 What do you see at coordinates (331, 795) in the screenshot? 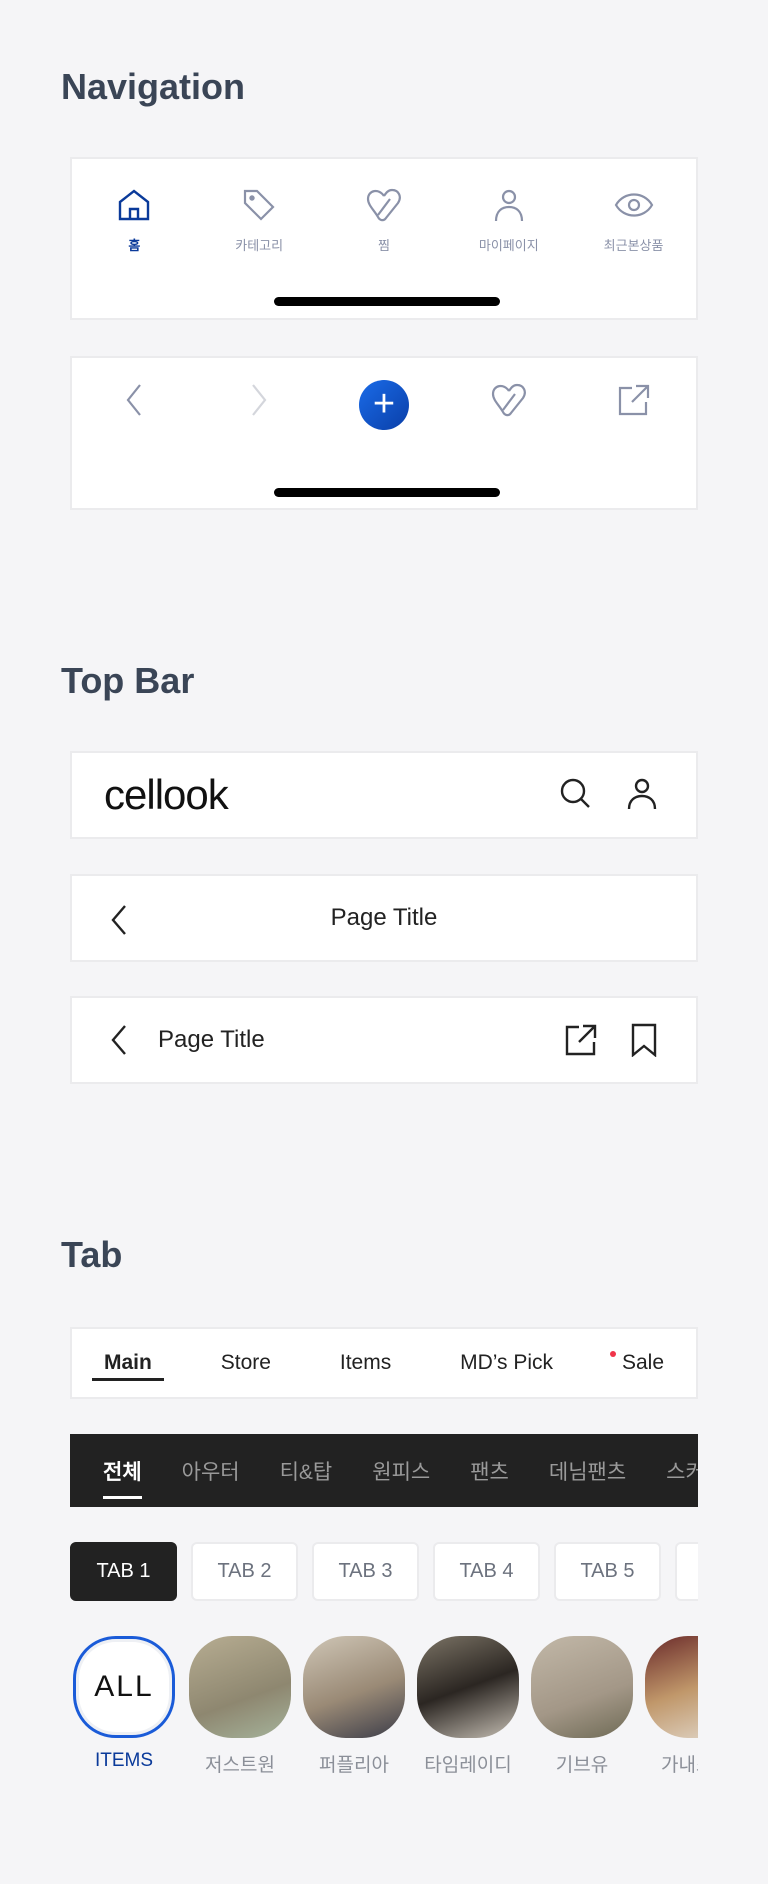
I see `logo: cellook` at bounding box center [331, 795].